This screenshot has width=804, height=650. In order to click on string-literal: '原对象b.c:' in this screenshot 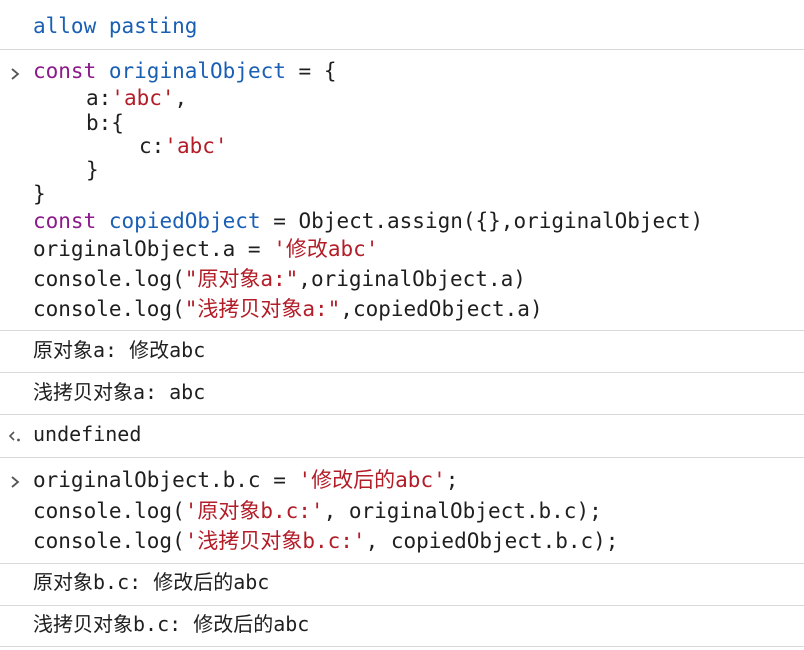, I will do `click(254, 511)`.